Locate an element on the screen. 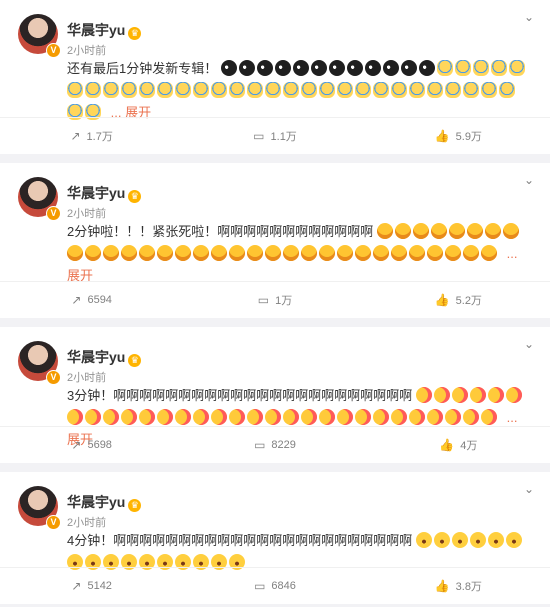 This screenshot has width=550, height=607. repost-button: ↗ 5142 is located at coordinates (91, 586).